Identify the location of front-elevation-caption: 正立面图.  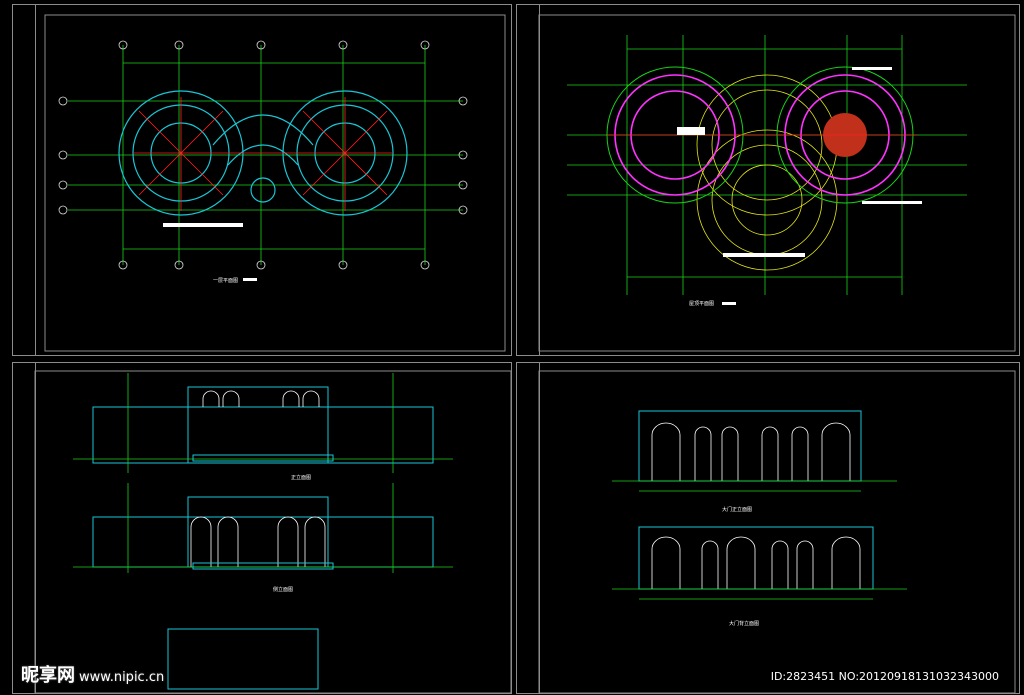
(301, 477).